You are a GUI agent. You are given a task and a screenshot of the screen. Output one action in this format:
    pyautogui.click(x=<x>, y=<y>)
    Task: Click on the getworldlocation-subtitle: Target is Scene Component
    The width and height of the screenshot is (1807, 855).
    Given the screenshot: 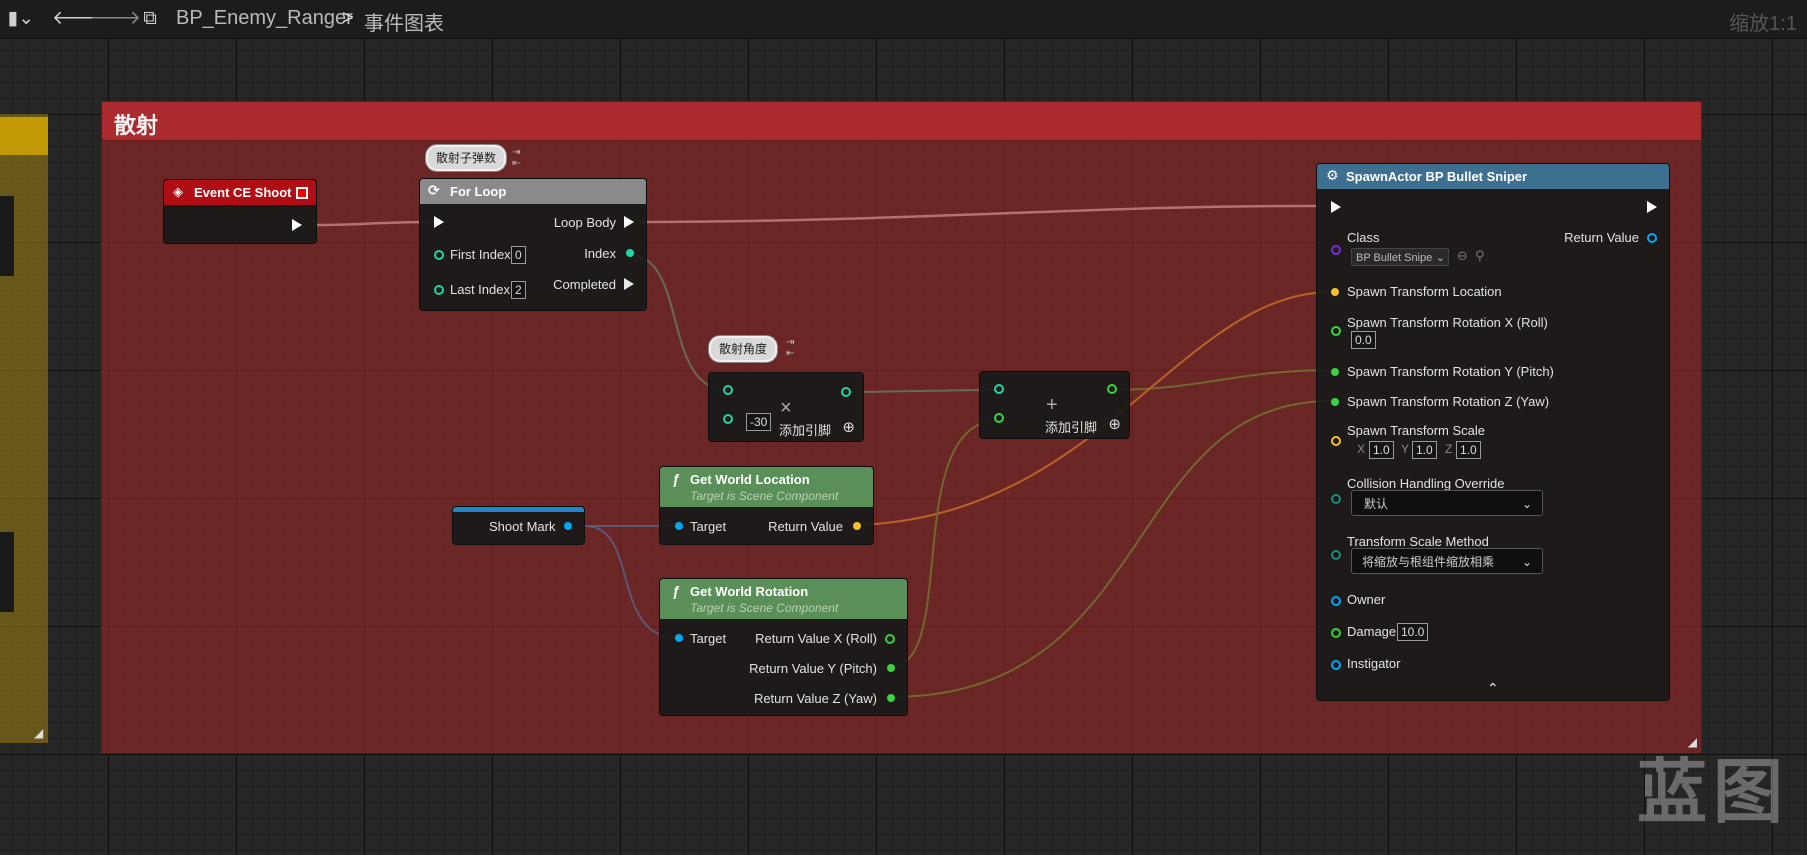 What is the action you would take?
    pyautogui.click(x=764, y=496)
    